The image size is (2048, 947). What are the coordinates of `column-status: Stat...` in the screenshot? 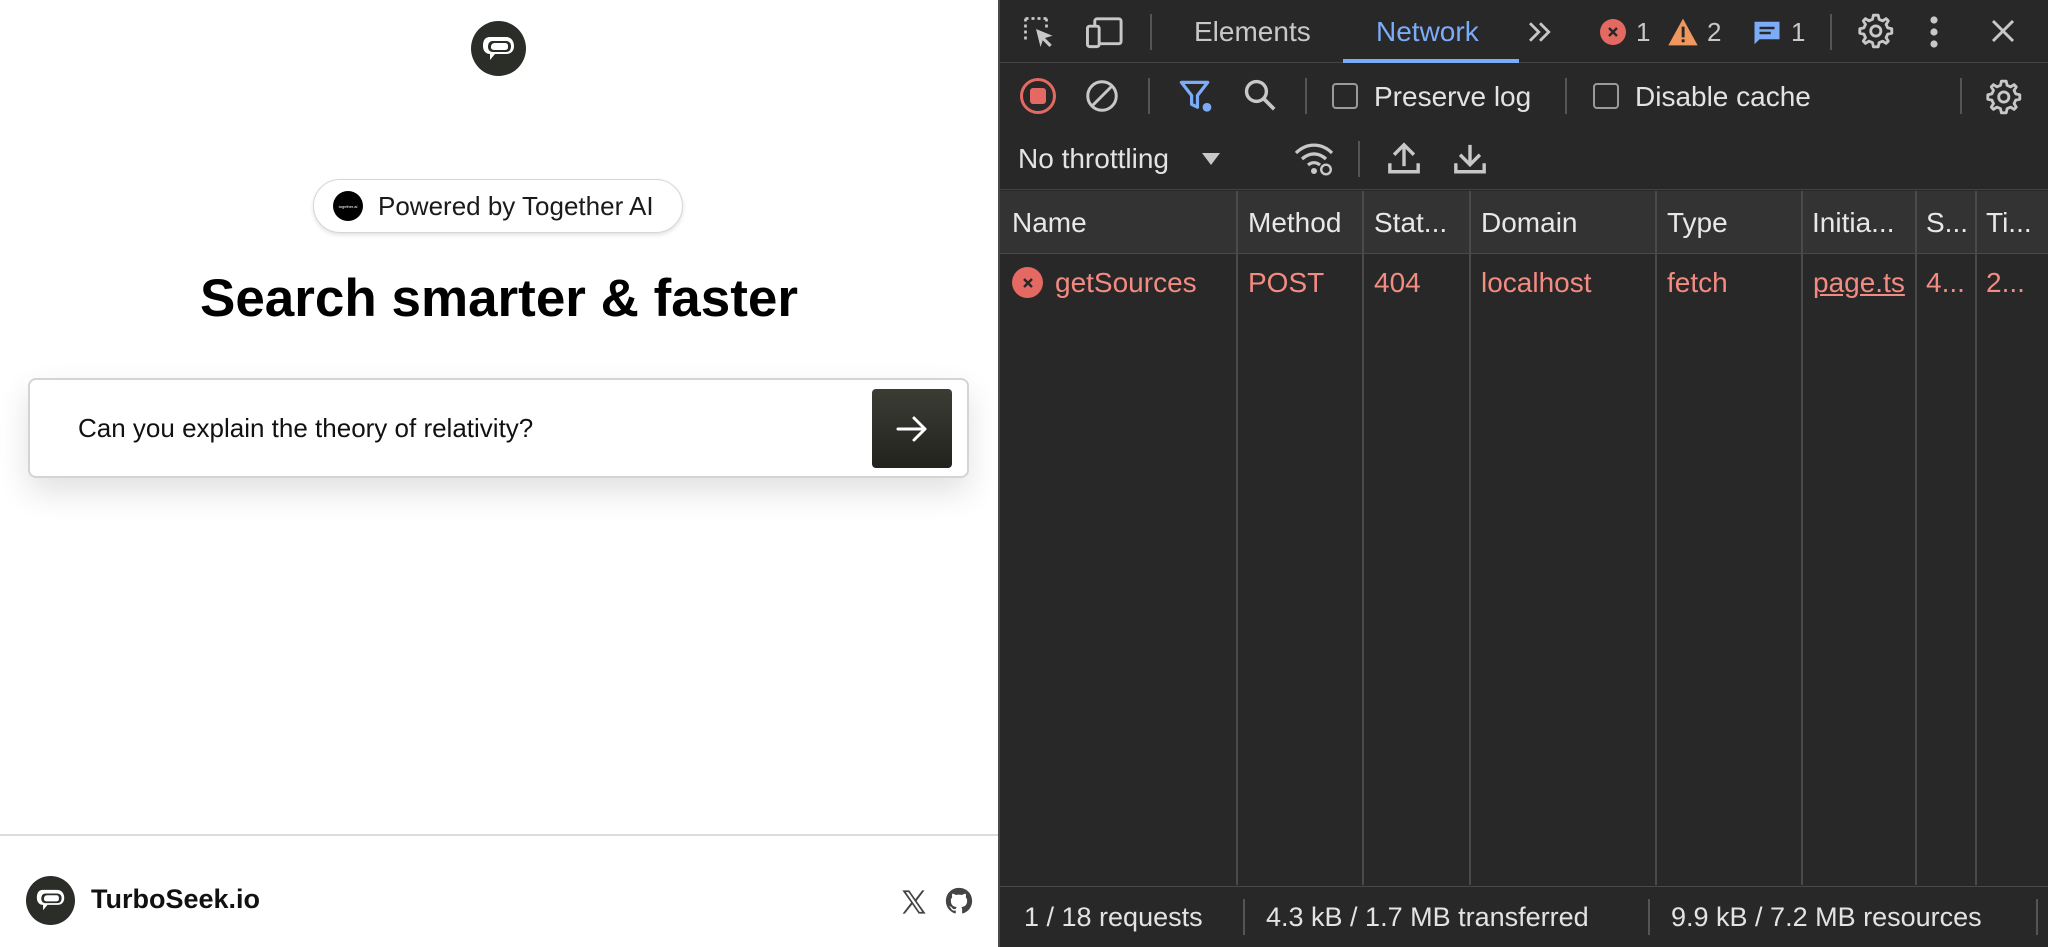 It's located at (1424, 222).